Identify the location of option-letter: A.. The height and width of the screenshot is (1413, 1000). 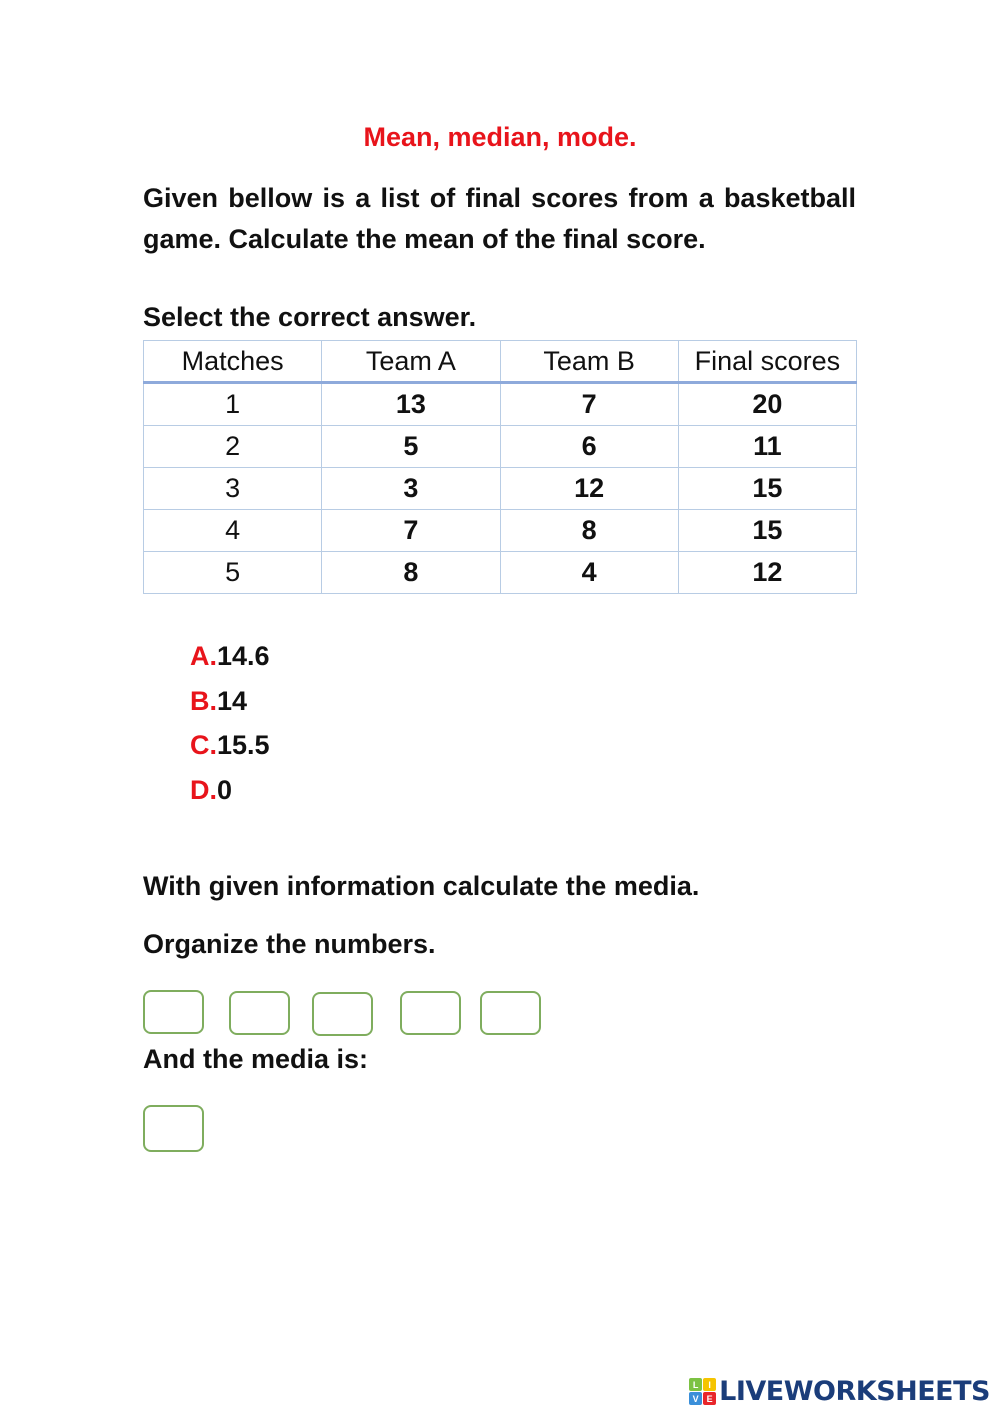
(203, 656).